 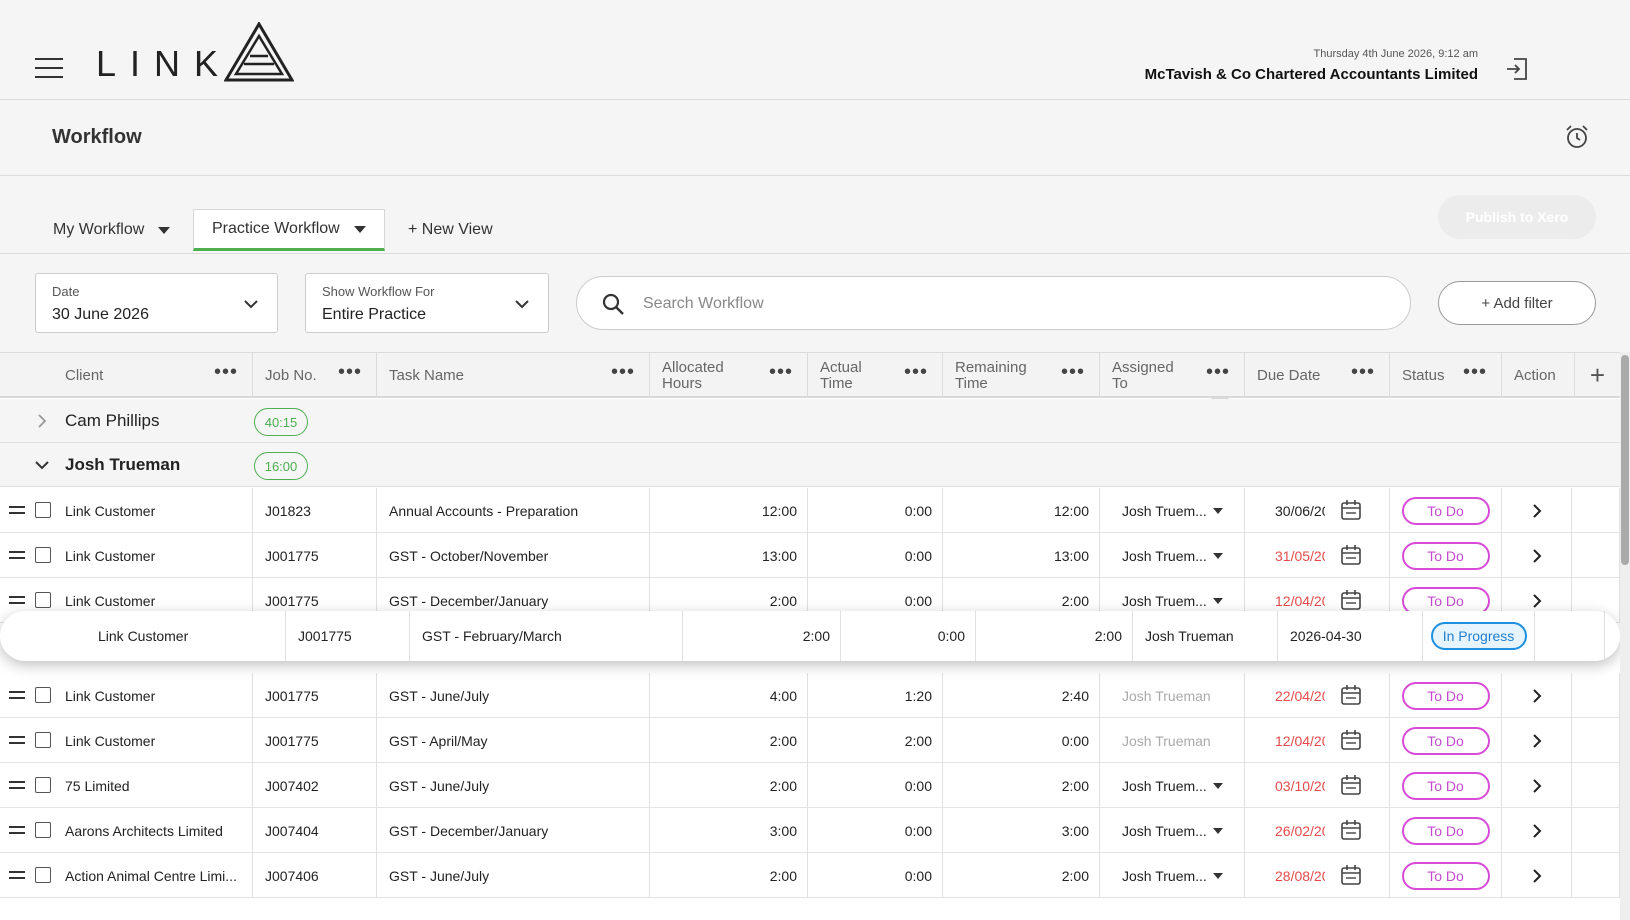 I want to click on column-header-assigned-to: Assigned To •••, so click(x=1172, y=375).